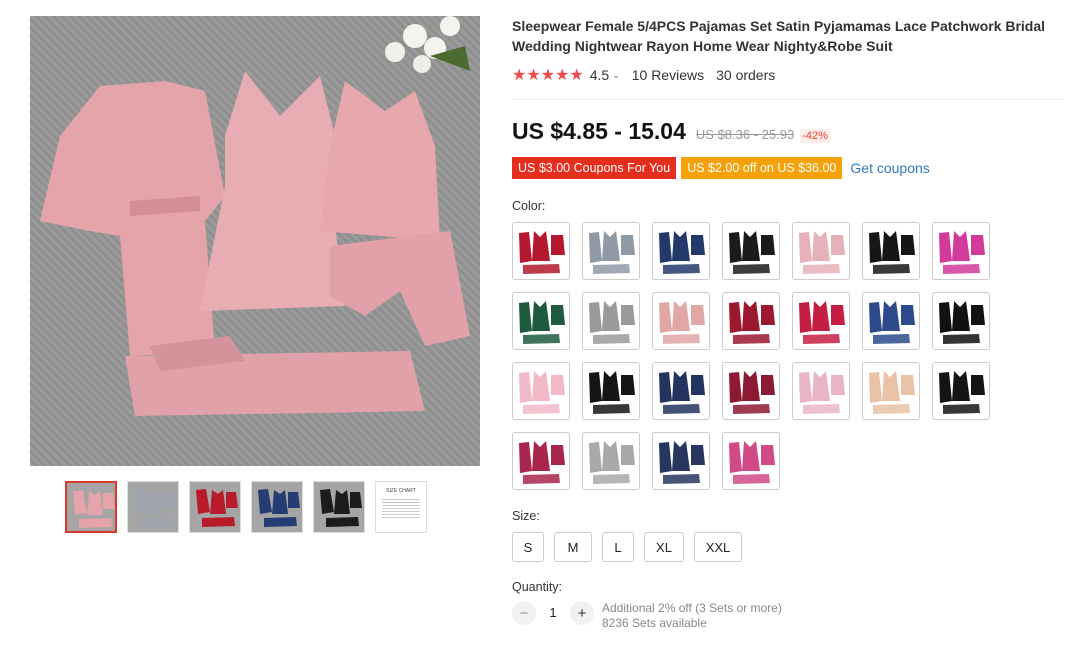 The height and width of the screenshot is (661, 1071). Describe the element at coordinates (528, 547) in the screenshot. I see `size-option-s: S` at that location.